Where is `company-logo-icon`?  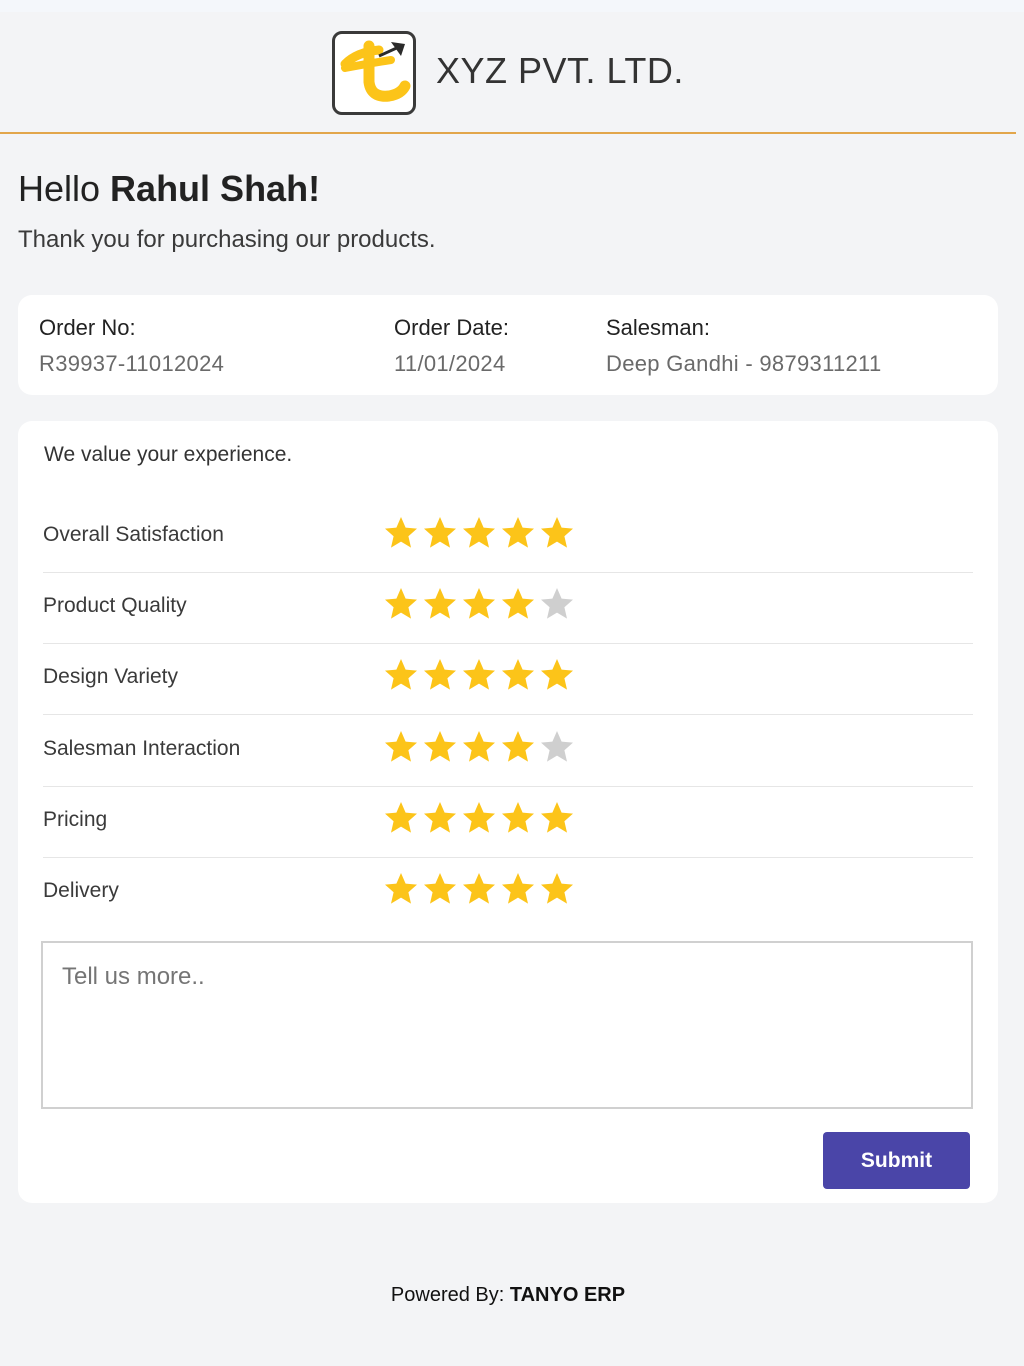 company-logo-icon is located at coordinates (375, 71).